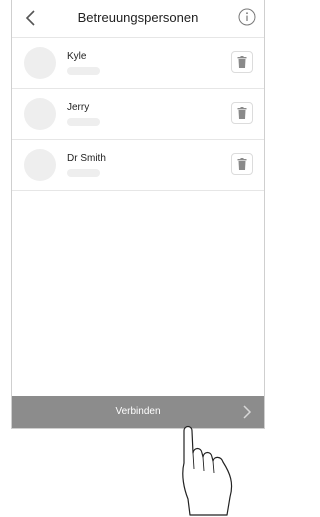 Image resolution: width=320 pixels, height=517 pixels. Describe the element at coordinates (247, 17) in the screenshot. I see `info-icon` at that location.